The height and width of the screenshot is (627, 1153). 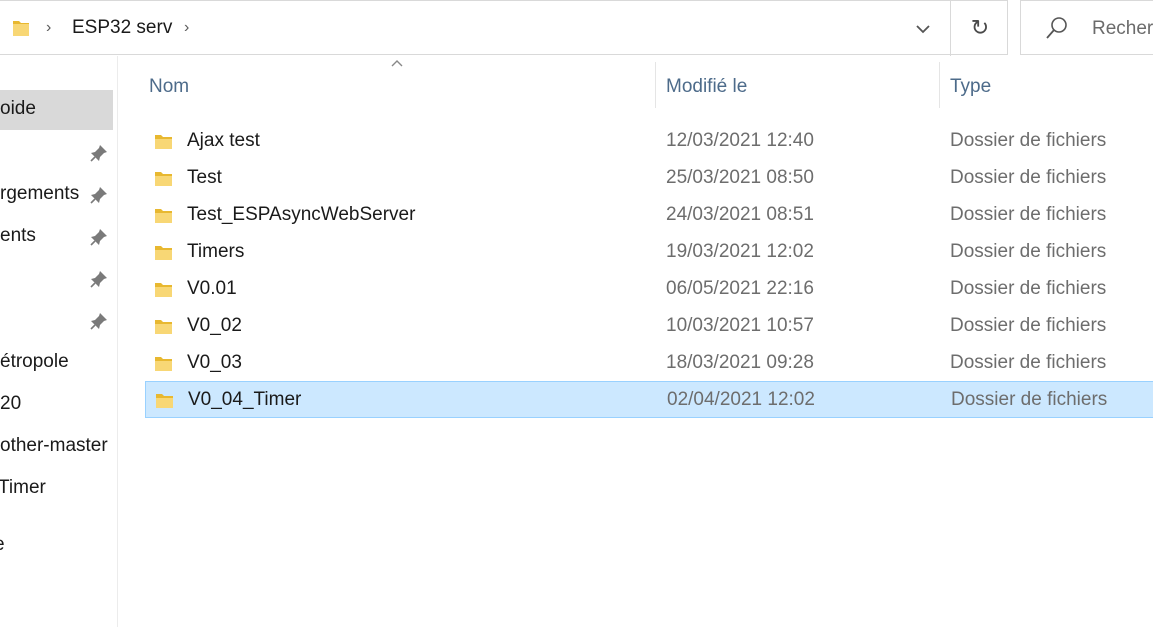 I want to click on nav-item-label: other-master, so click(x=54, y=445).